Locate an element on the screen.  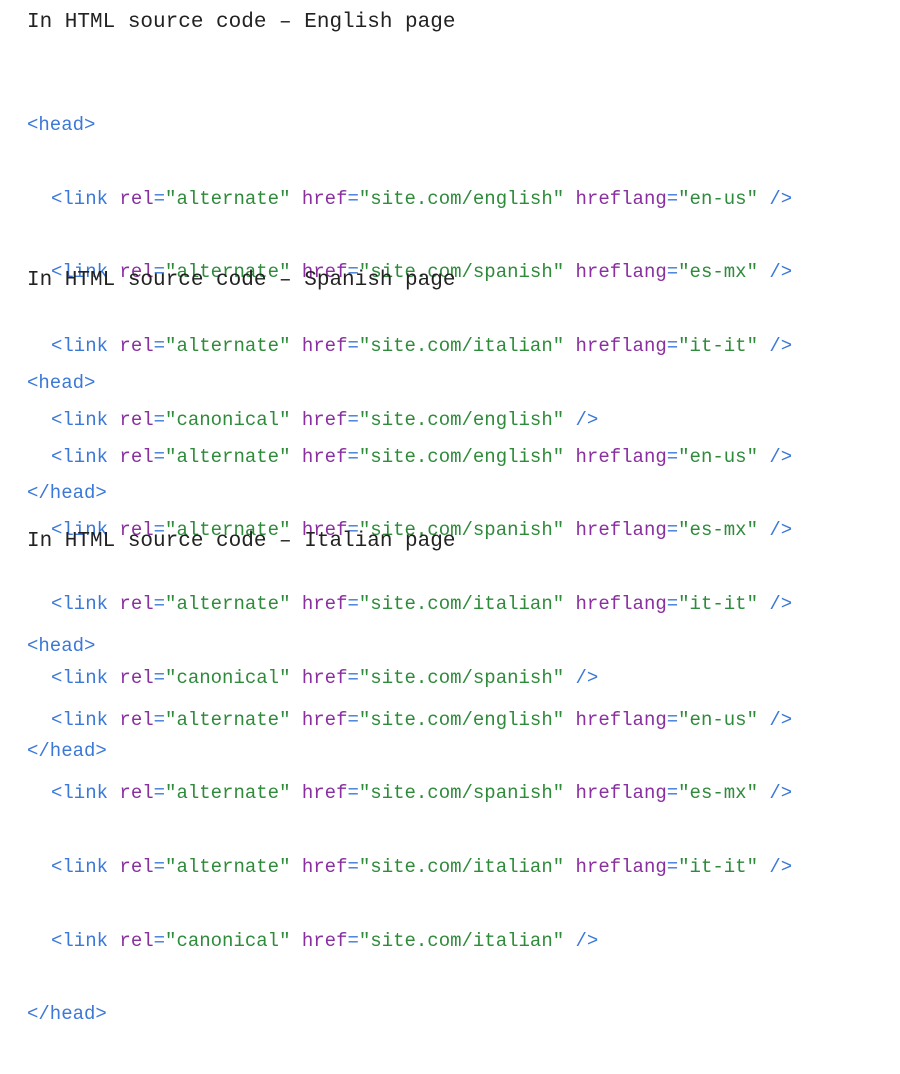
section-heading-english: In HTML source code – English page is located at coordinates (241, 22).